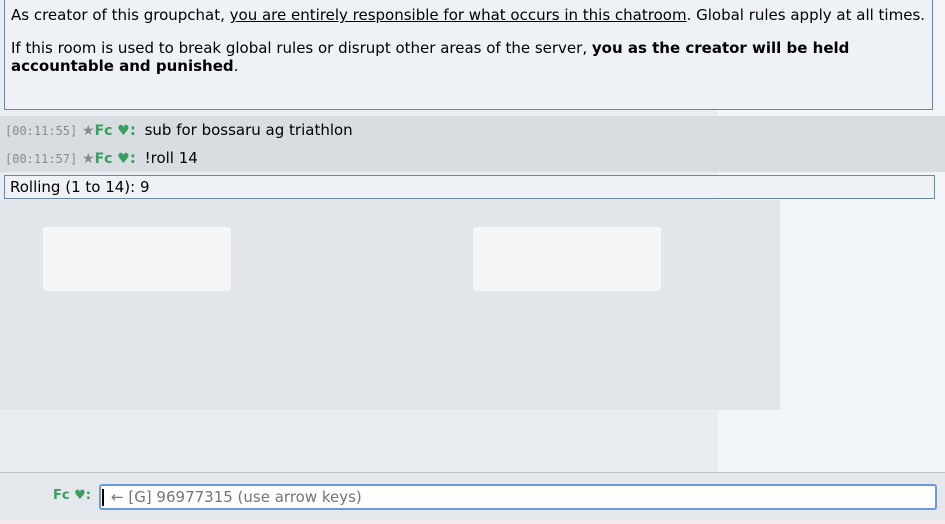 The width and height of the screenshot is (945, 524). What do you see at coordinates (518, 497) in the screenshot?
I see `chat-input` at bounding box center [518, 497].